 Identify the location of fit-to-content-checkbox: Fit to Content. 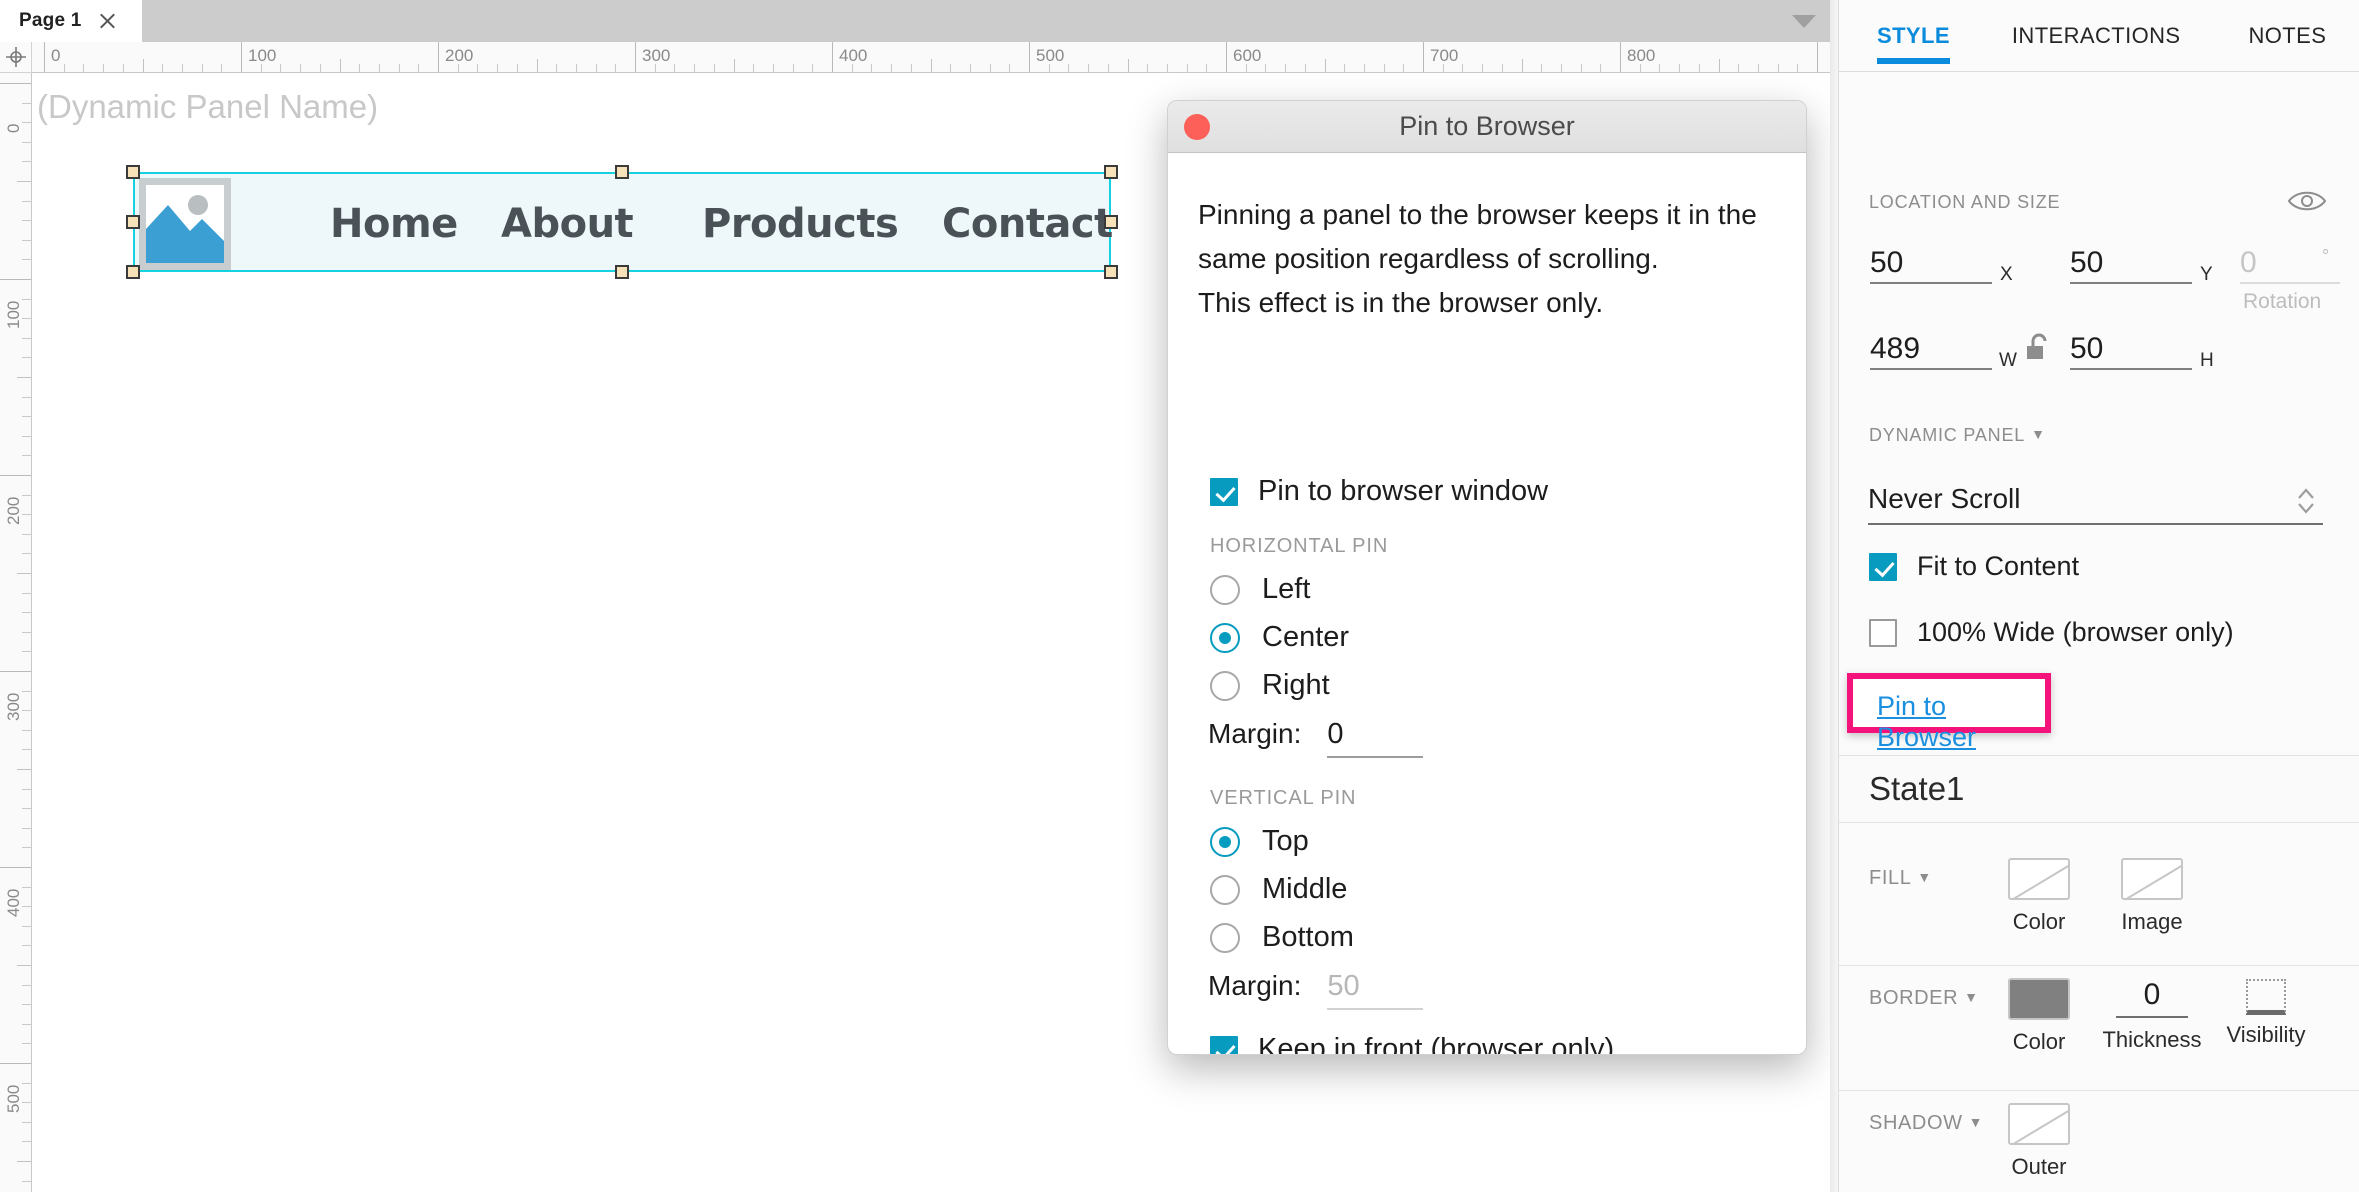
(1974, 566).